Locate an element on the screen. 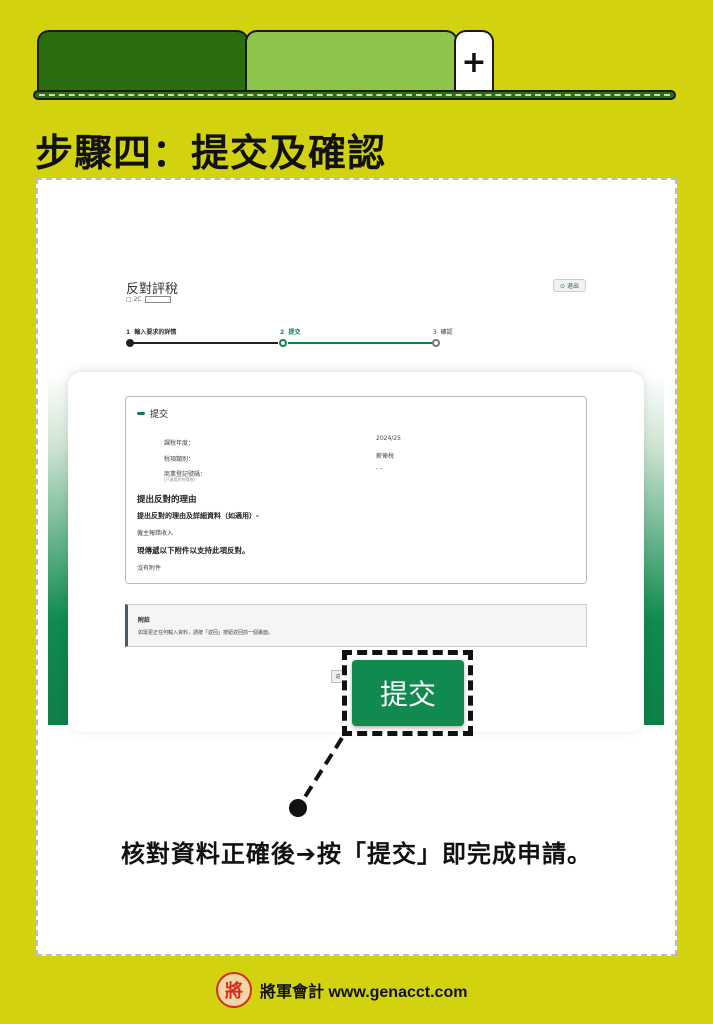 The image size is (713, 1024). instruction-text: 核對資料正確後➔按「提交」即完成申請。 is located at coordinates (356, 854).